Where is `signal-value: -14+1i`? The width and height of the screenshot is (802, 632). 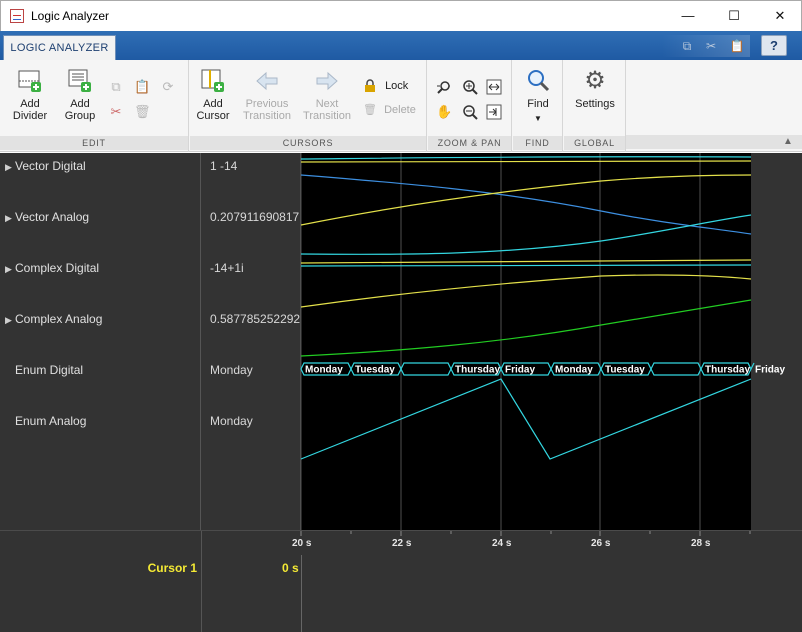 signal-value: -14+1i is located at coordinates (227, 268).